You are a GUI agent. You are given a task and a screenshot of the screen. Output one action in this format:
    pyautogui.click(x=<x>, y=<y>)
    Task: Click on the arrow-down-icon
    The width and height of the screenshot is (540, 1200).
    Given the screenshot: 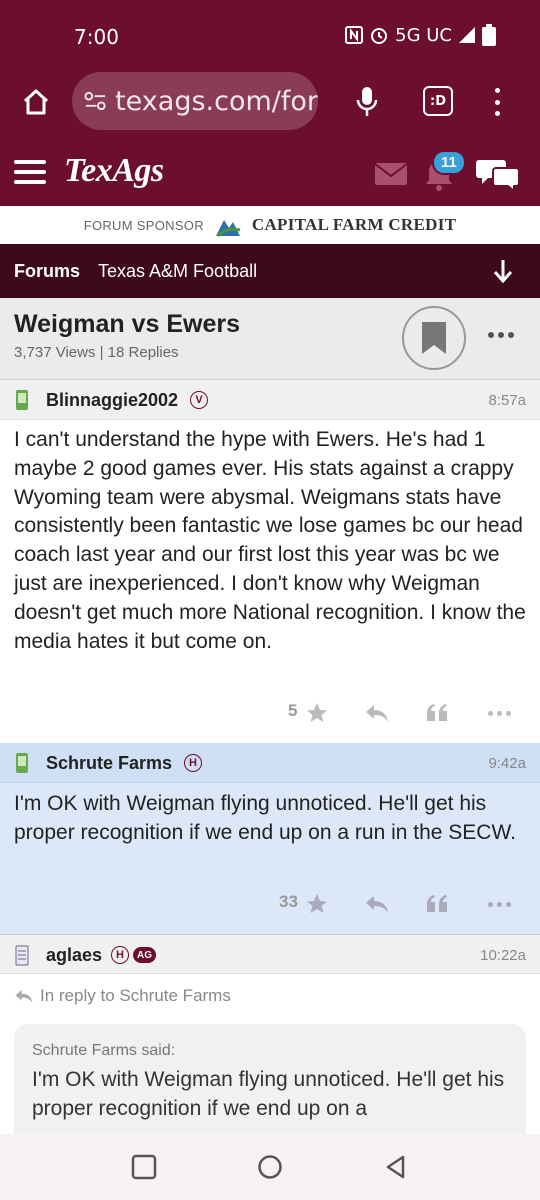 What is the action you would take?
    pyautogui.click(x=503, y=271)
    